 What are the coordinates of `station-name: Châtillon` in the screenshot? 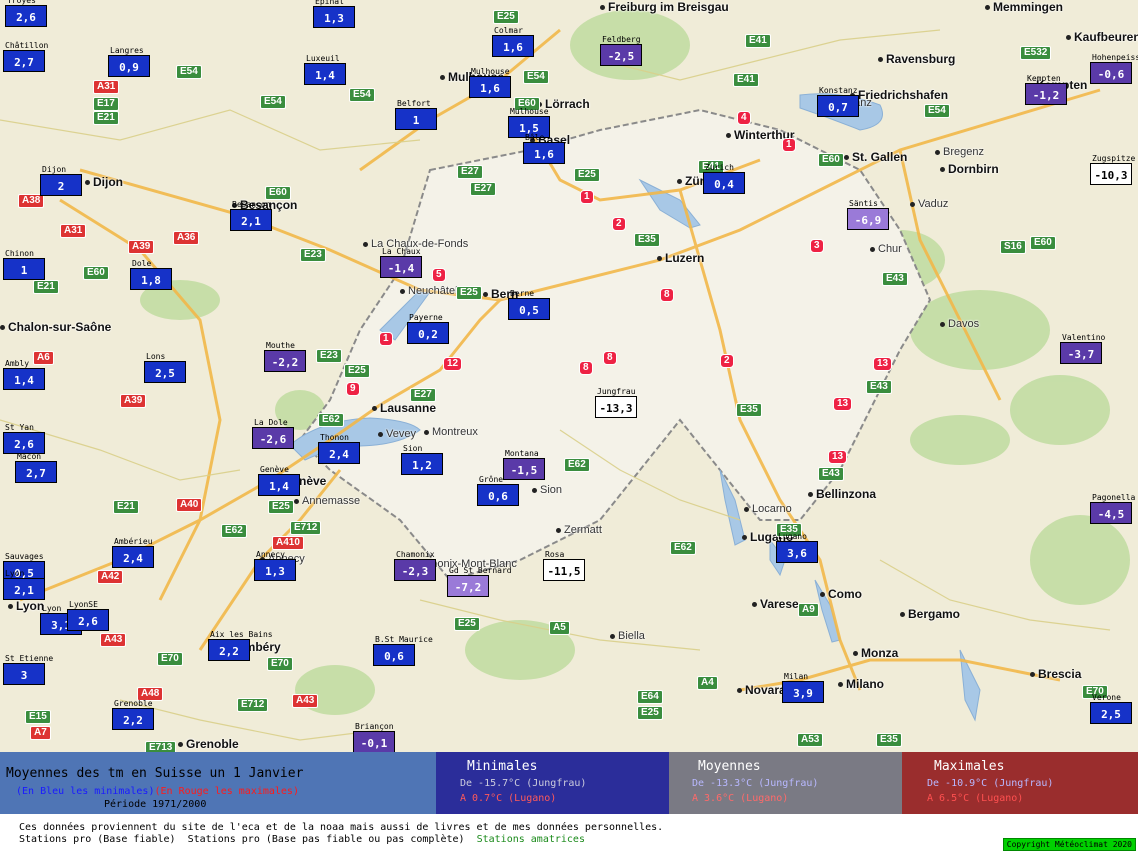 It's located at (27, 45).